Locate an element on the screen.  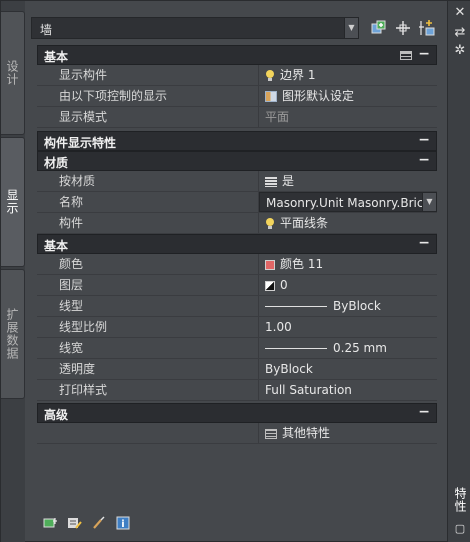
tab-extended-data-label: 扩展数据 is located at coordinates (12, 334).